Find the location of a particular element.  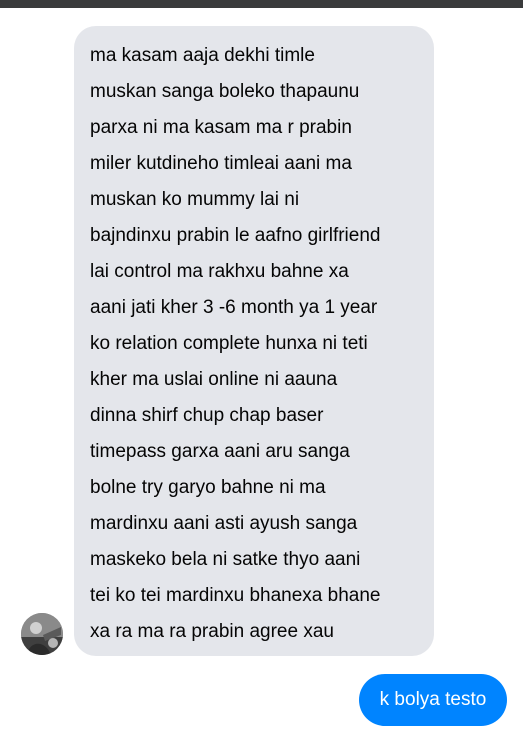

outgoing-message-text: k bolya testo is located at coordinates (433, 699).